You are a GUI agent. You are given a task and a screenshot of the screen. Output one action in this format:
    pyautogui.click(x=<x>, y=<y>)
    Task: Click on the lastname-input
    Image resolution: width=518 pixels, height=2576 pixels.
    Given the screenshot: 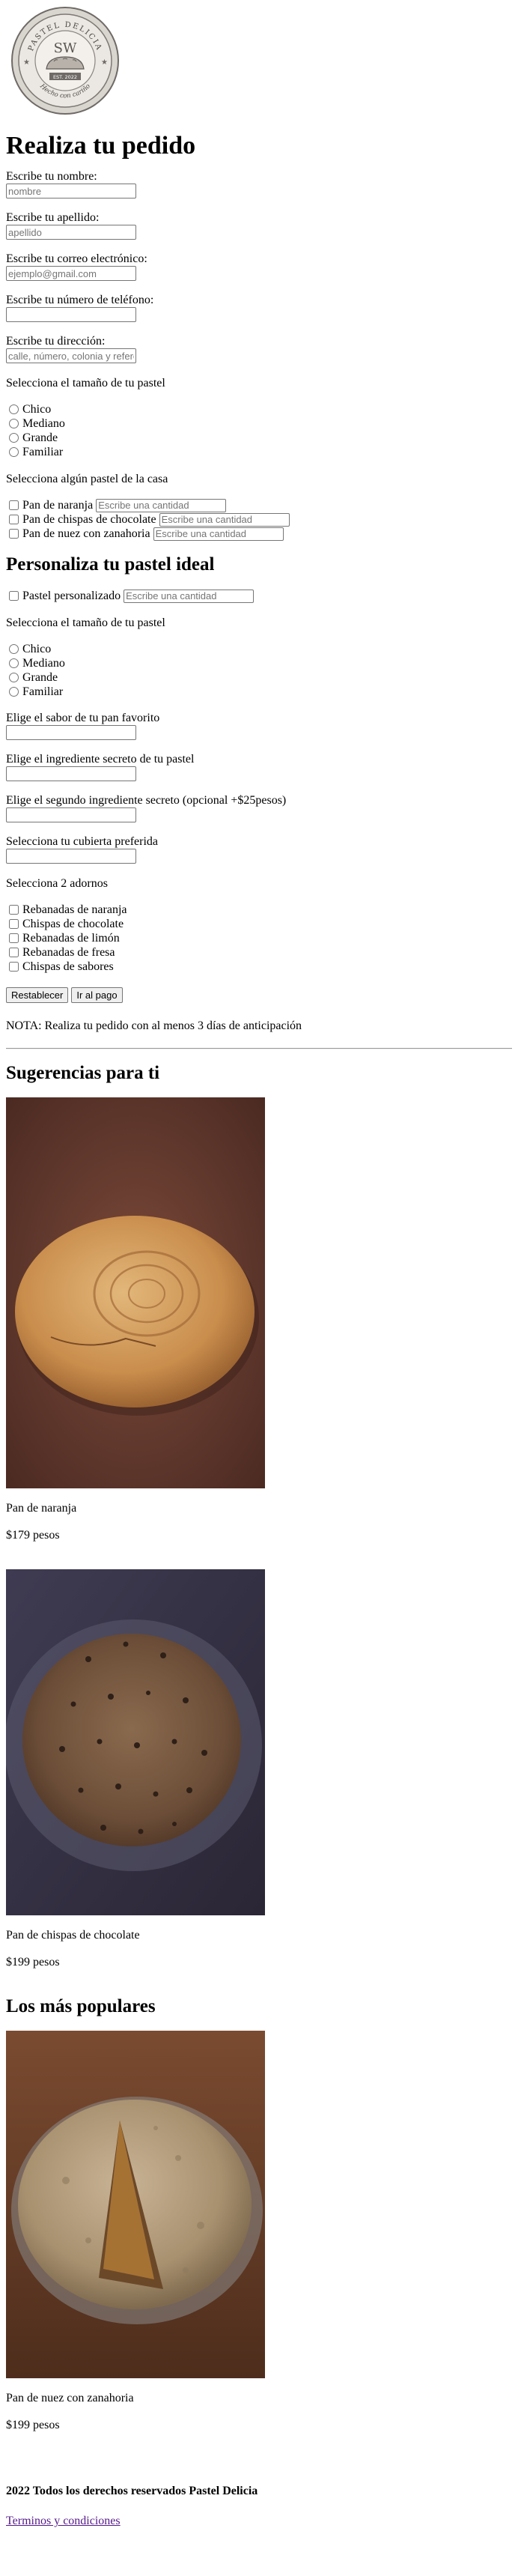 What is the action you would take?
    pyautogui.click(x=71, y=232)
    